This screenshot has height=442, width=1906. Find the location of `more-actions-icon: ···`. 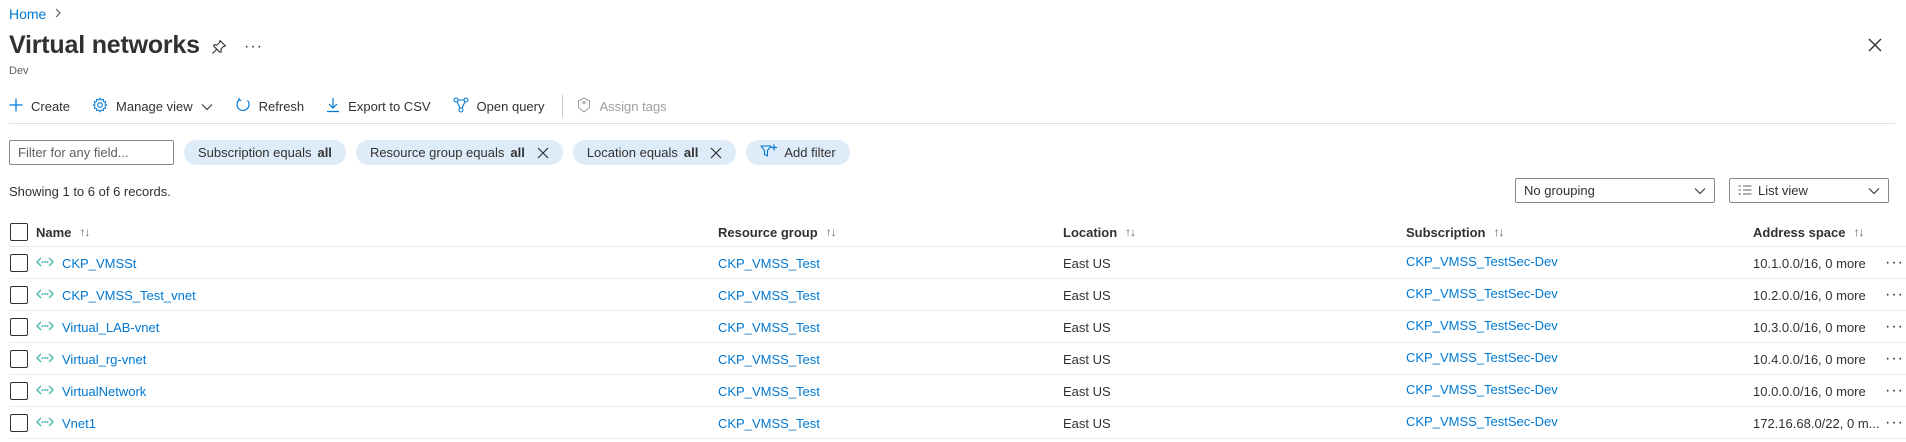

more-actions-icon: ··· is located at coordinates (253, 47).